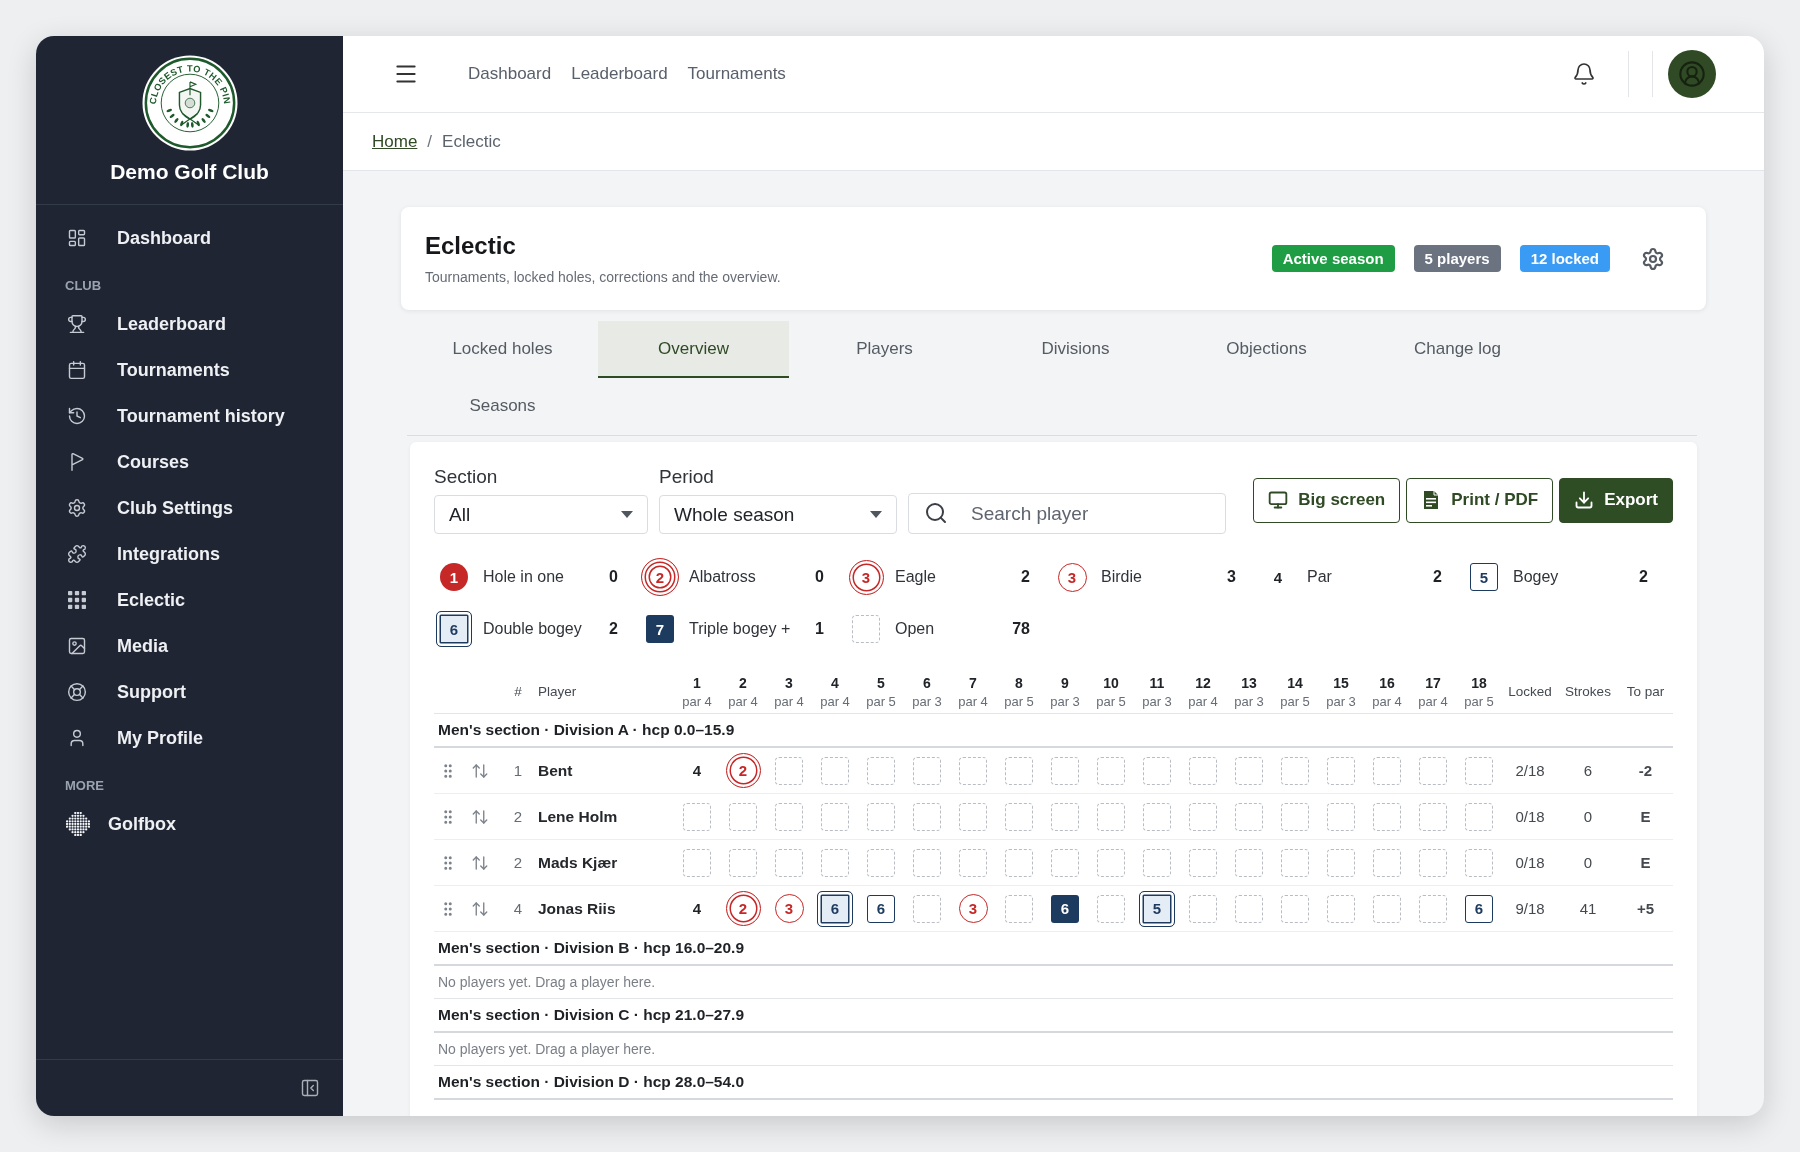 This screenshot has width=1800, height=1152. I want to click on user-icon, so click(77, 738).